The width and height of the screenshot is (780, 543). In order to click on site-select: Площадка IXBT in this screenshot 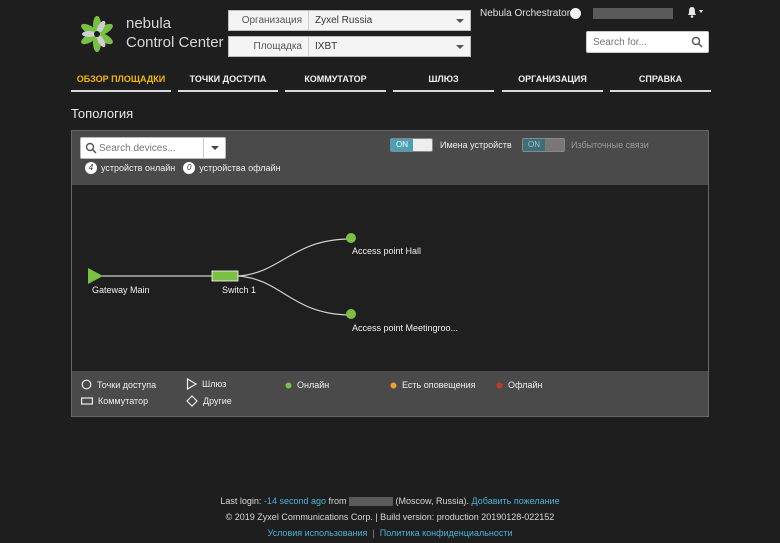, I will do `click(349, 46)`.